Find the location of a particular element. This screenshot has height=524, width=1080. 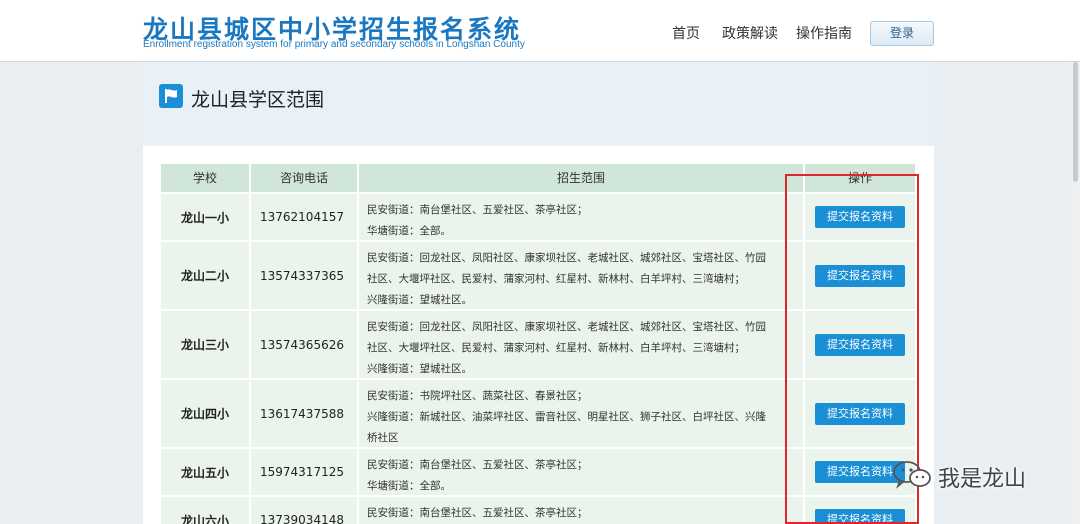

enrollment-range: 民安街道：南台堡社区、五爱社区、茶亭社区； is located at coordinates (580, 510).